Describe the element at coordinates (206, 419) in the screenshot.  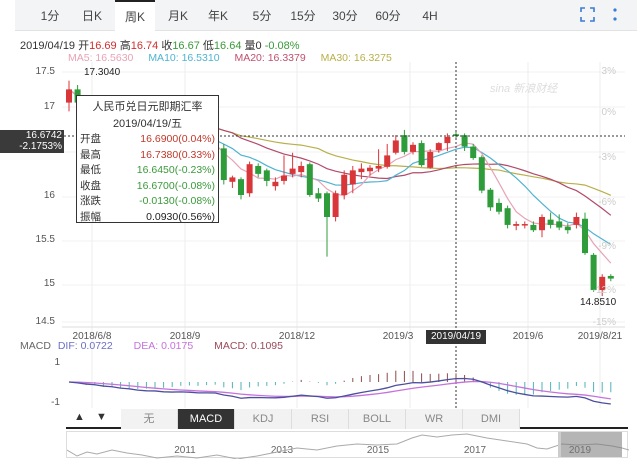
I see `indicator-tab-1: MACD` at that location.